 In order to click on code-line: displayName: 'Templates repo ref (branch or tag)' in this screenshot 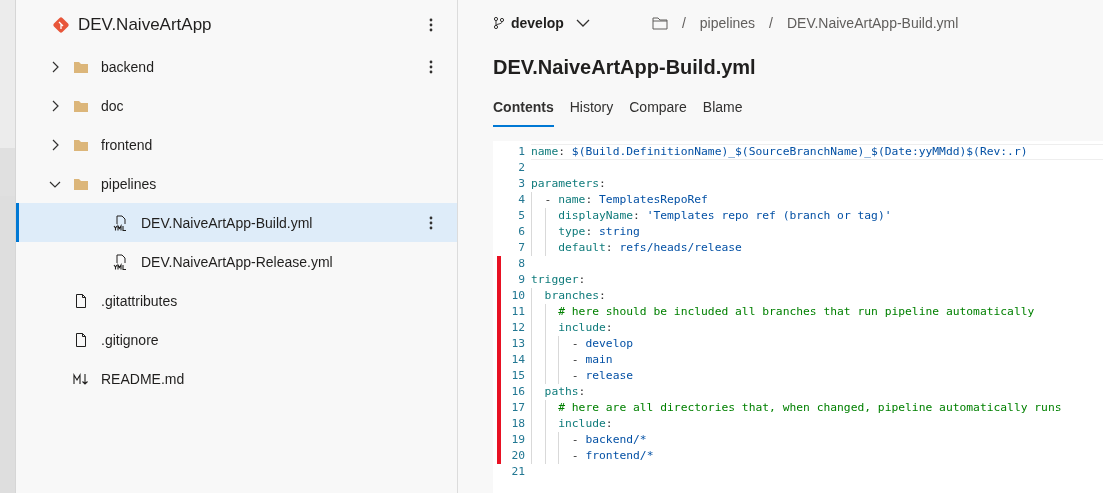, I will do `click(725, 216)`.